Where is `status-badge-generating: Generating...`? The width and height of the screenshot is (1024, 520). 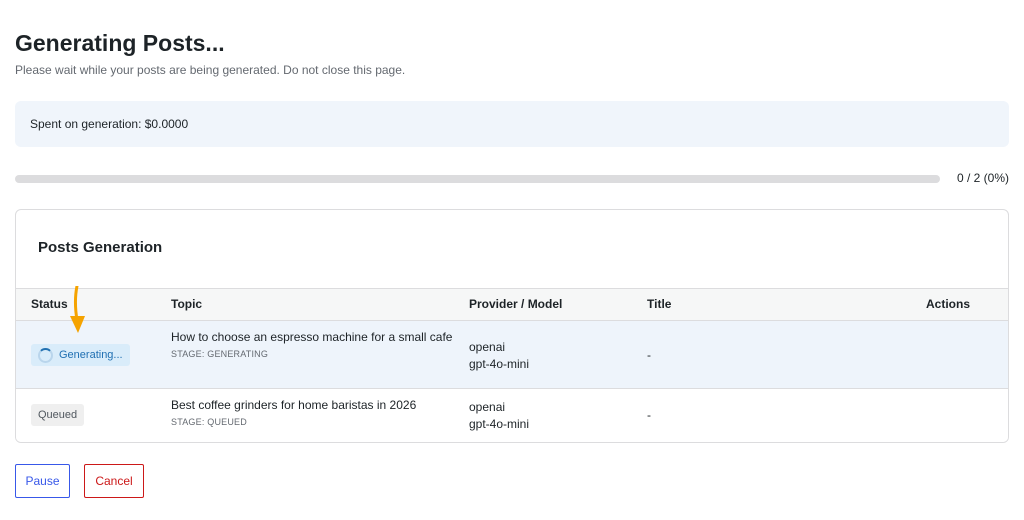 status-badge-generating: Generating... is located at coordinates (80, 355).